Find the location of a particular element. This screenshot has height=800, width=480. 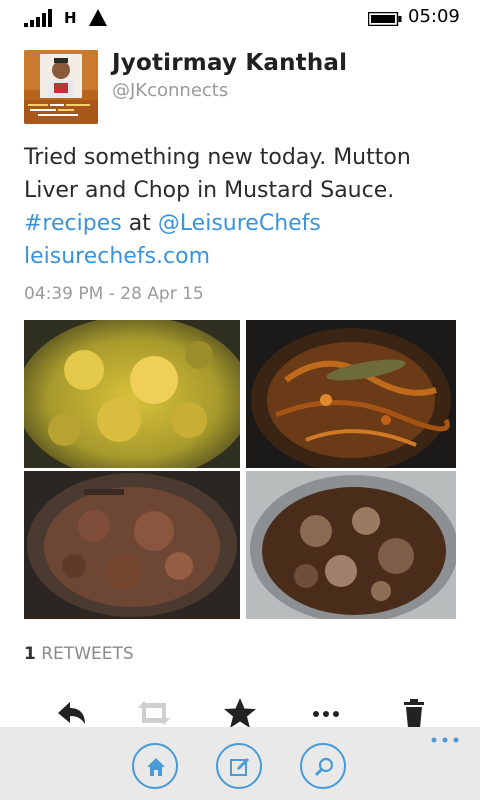

retweet-count: 1 RETWEETS is located at coordinates (79, 654).